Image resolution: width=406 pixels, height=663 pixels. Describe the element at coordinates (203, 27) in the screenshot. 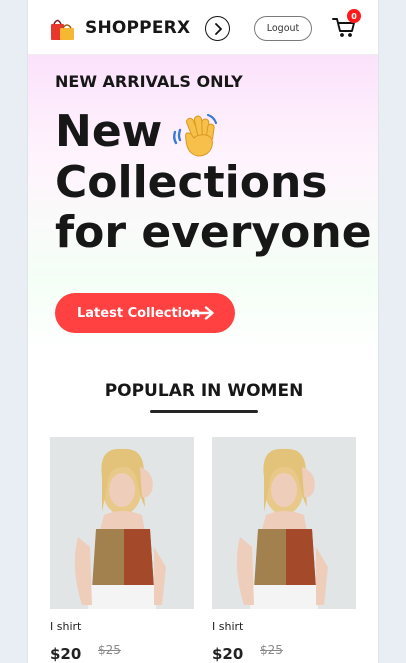

I see `navbar: SHOPPERX Logout 0` at that location.